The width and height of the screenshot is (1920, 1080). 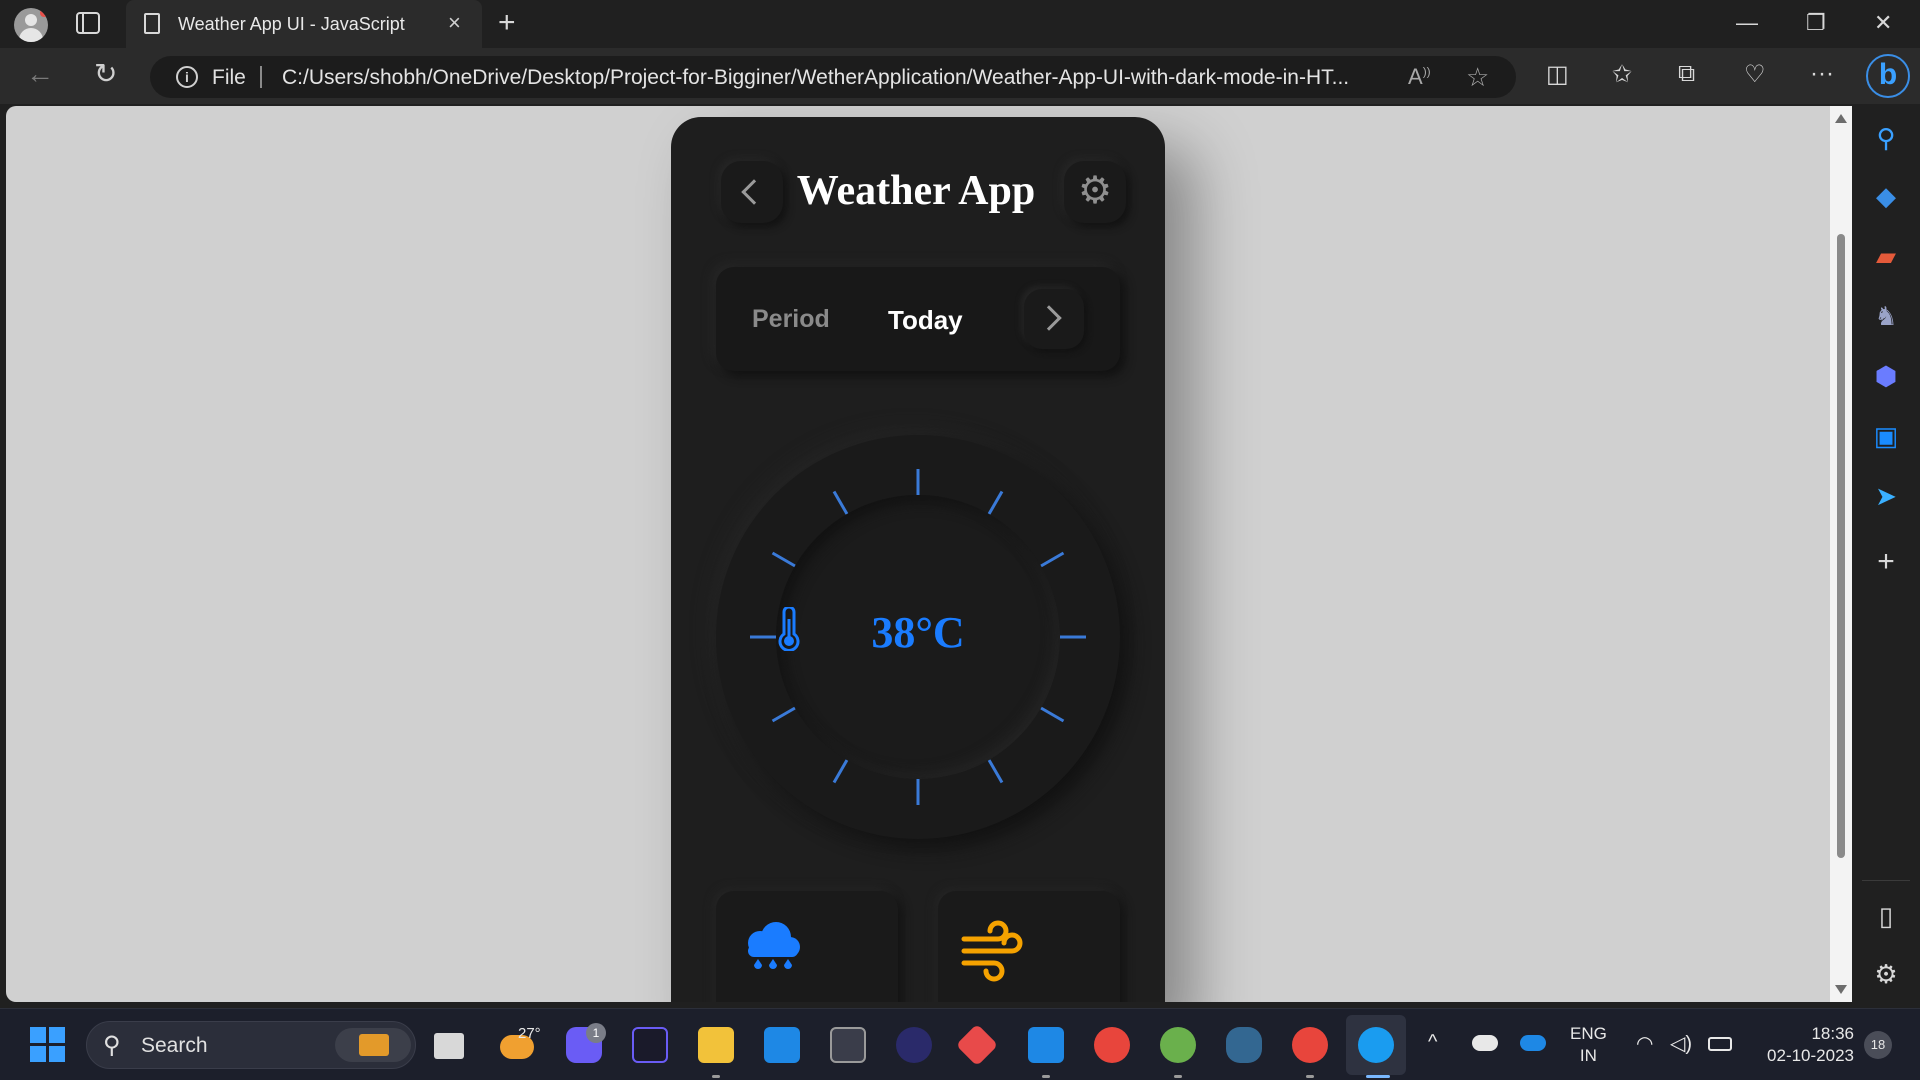 What do you see at coordinates (1886, 316) in the screenshot?
I see `games-icon: ♞` at bounding box center [1886, 316].